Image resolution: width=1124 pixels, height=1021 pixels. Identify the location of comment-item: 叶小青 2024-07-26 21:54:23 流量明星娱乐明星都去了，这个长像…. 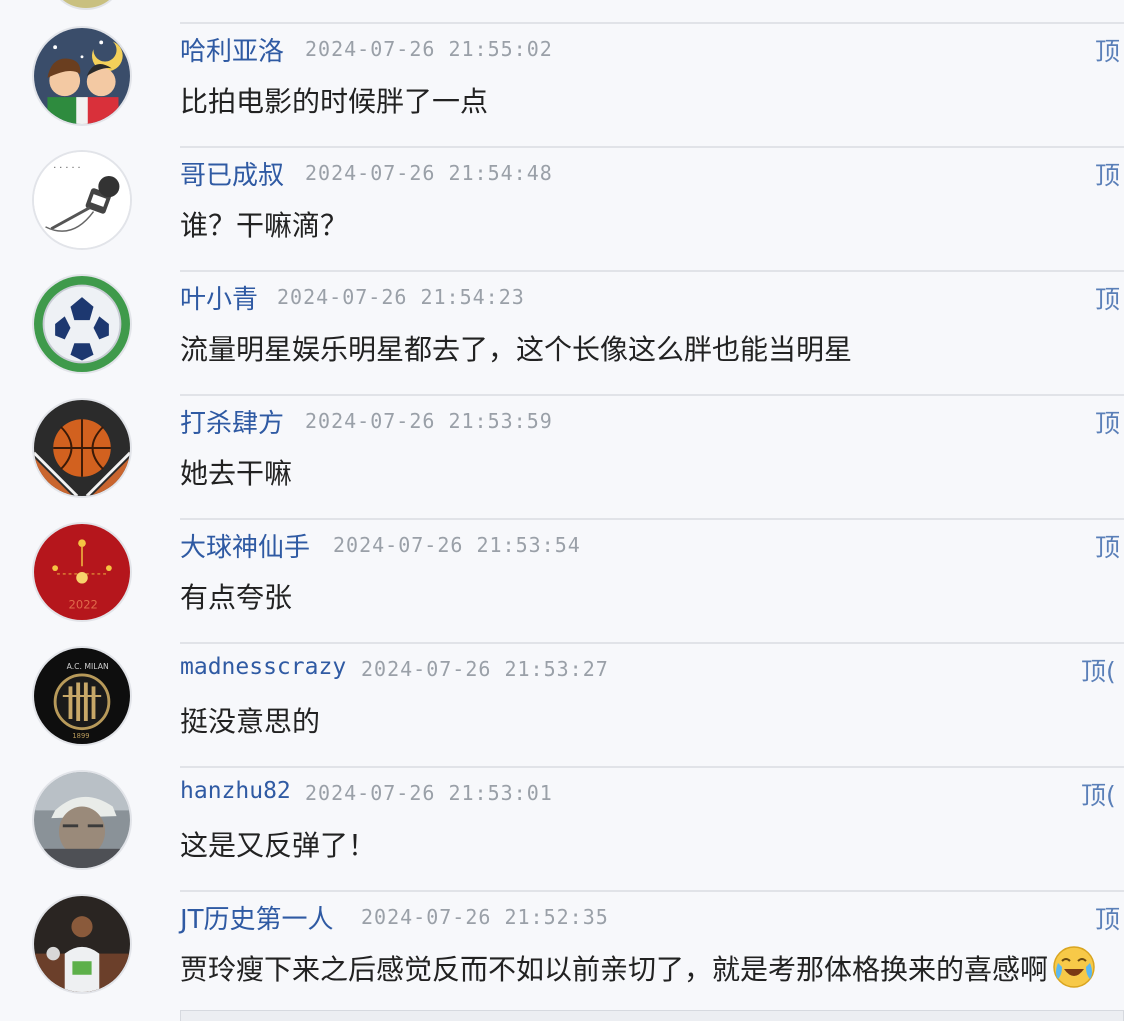
(562, 332).